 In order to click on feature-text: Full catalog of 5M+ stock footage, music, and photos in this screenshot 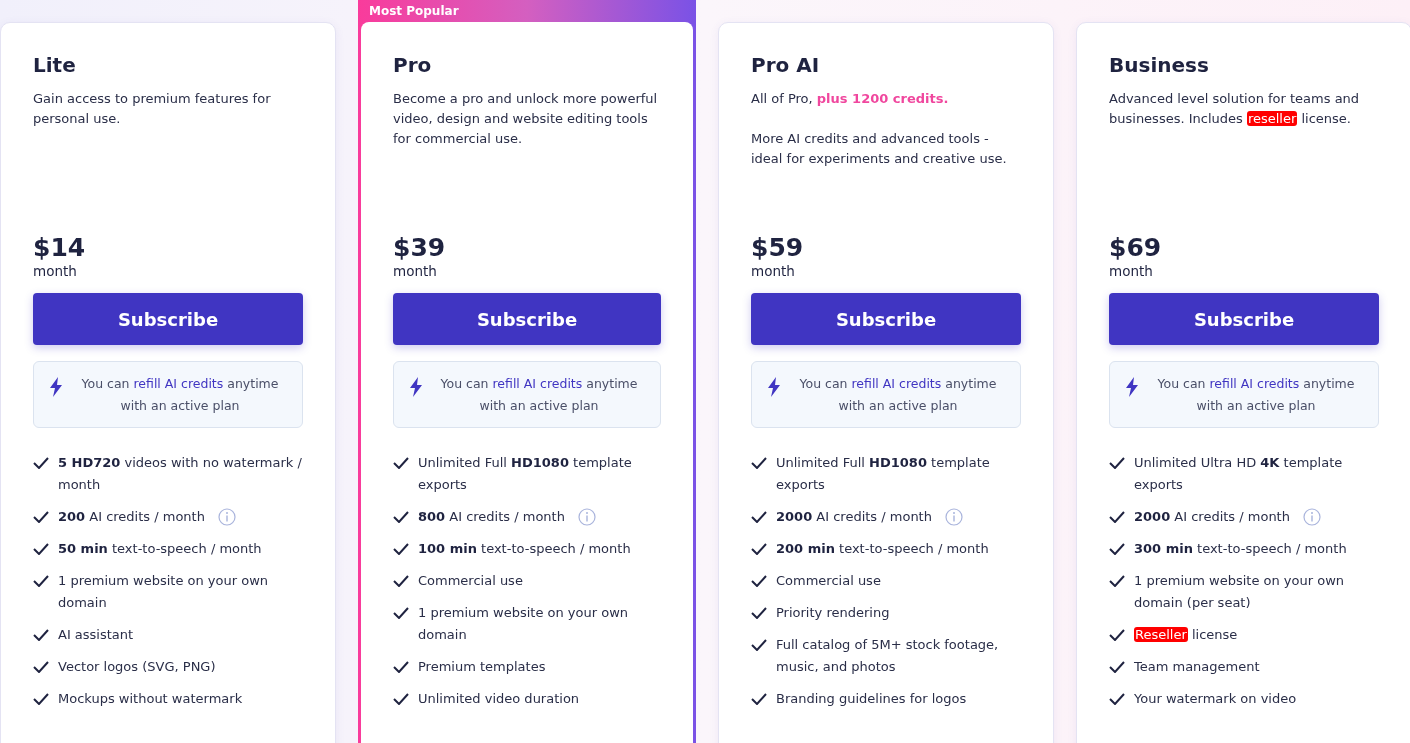, I will do `click(888, 656)`.